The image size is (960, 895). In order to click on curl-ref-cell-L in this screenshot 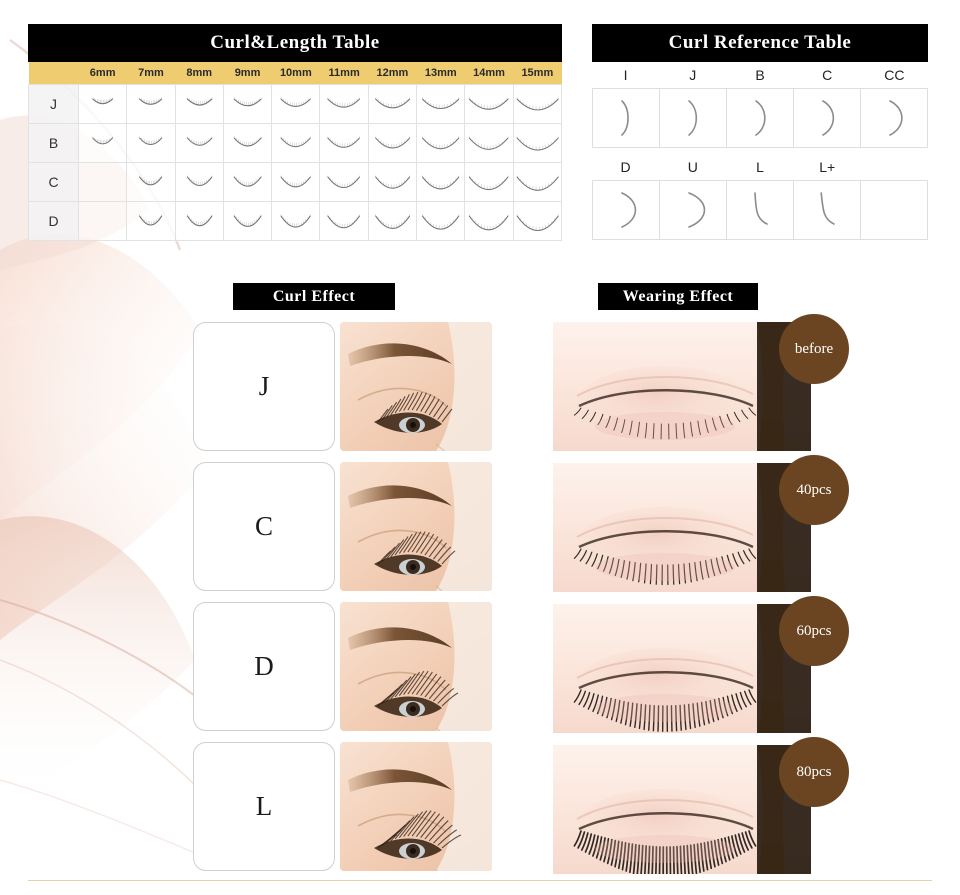, I will do `click(760, 210)`.